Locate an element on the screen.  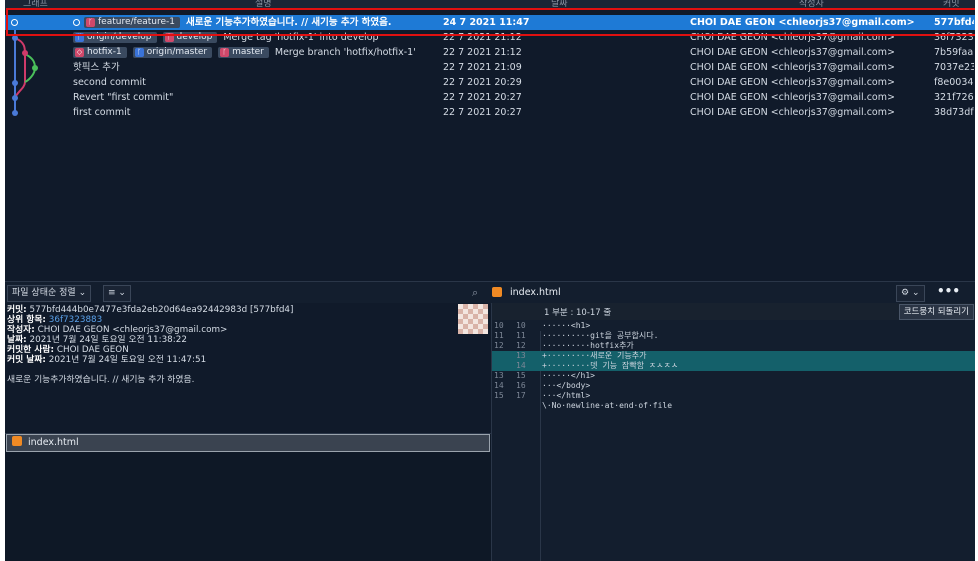
col-description: 설명 is located at coordinates (263, 4).